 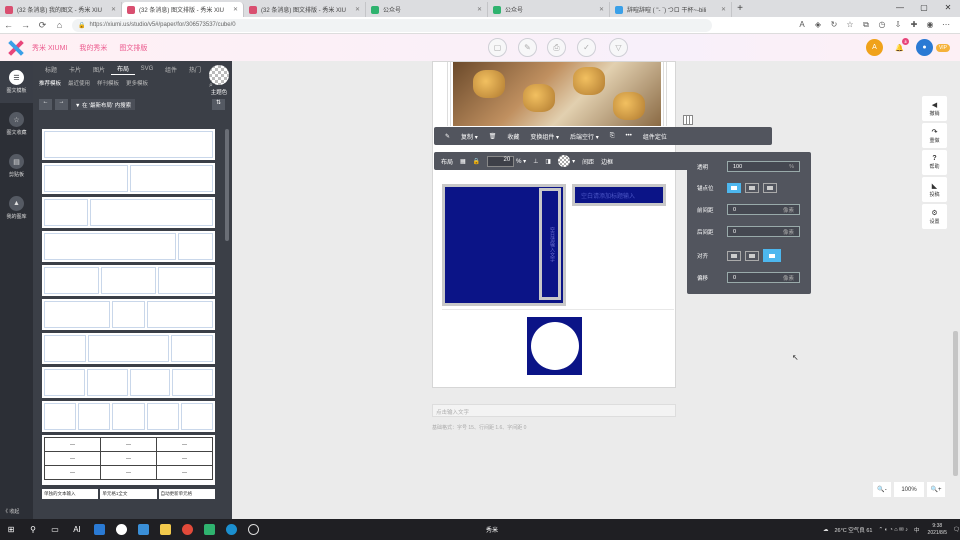 What do you see at coordinates (554, 410) in the screenshot?
I see `caption-input: 点击输入文字` at bounding box center [554, 410].